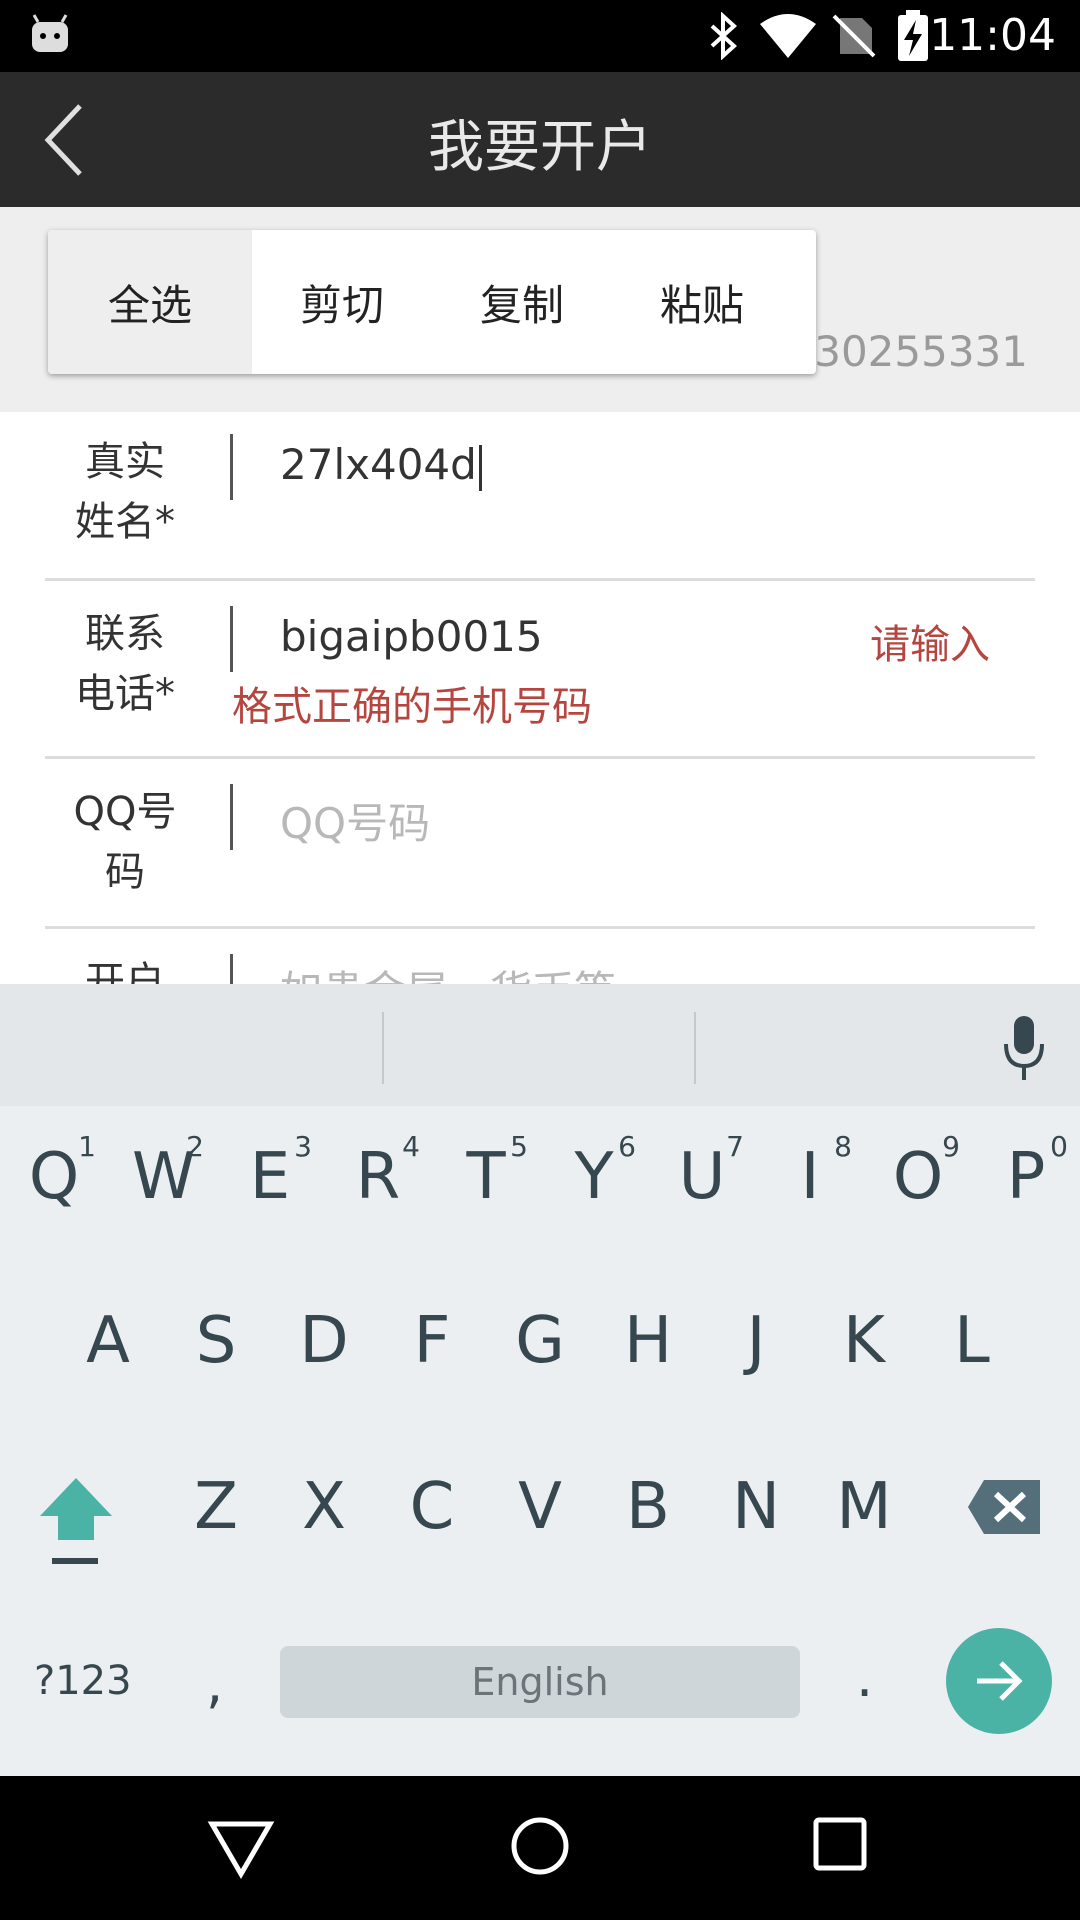 The image size is (1080, 1920). What do you see at coordinates (60, 1172) in the screenshot?
I see `key-q: Q1` at bounding box center [60, 1172].